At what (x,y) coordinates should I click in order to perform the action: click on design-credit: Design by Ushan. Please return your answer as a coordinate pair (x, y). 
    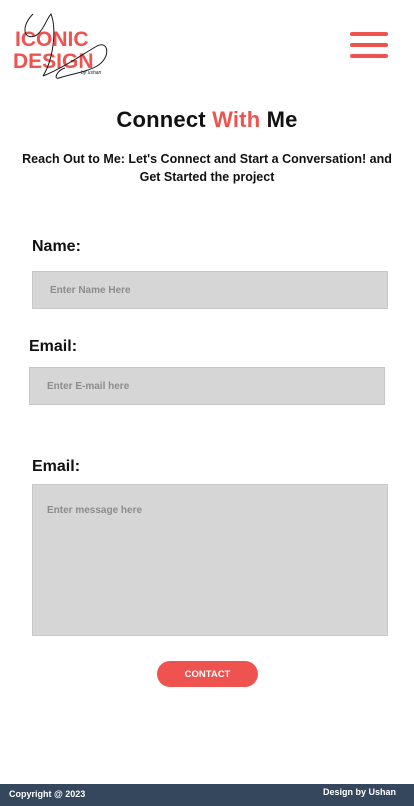
    Looking at the image, I should click on (359, 792).